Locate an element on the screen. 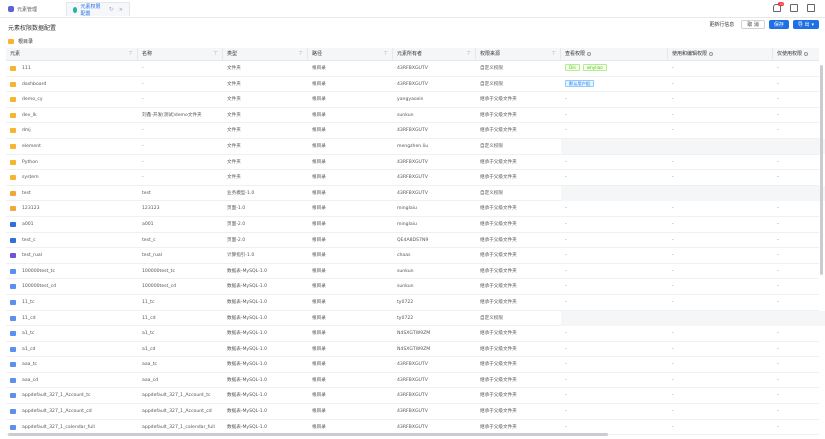 Image resolution: width=825 pixels, height=439 pixels. breadcrumb: 根目录 is located at coordinates (20, 41).